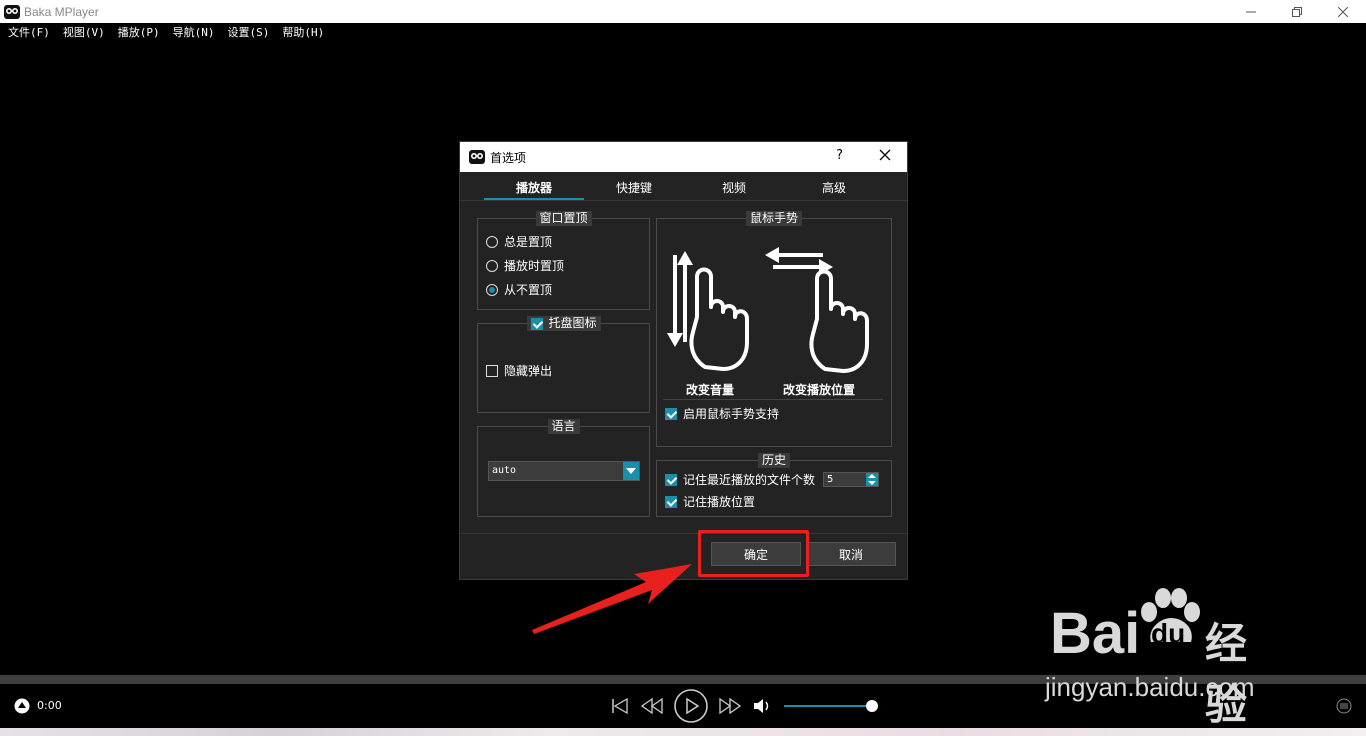  I want to click on window-title: Baka MPlayer, so click(61, 11).